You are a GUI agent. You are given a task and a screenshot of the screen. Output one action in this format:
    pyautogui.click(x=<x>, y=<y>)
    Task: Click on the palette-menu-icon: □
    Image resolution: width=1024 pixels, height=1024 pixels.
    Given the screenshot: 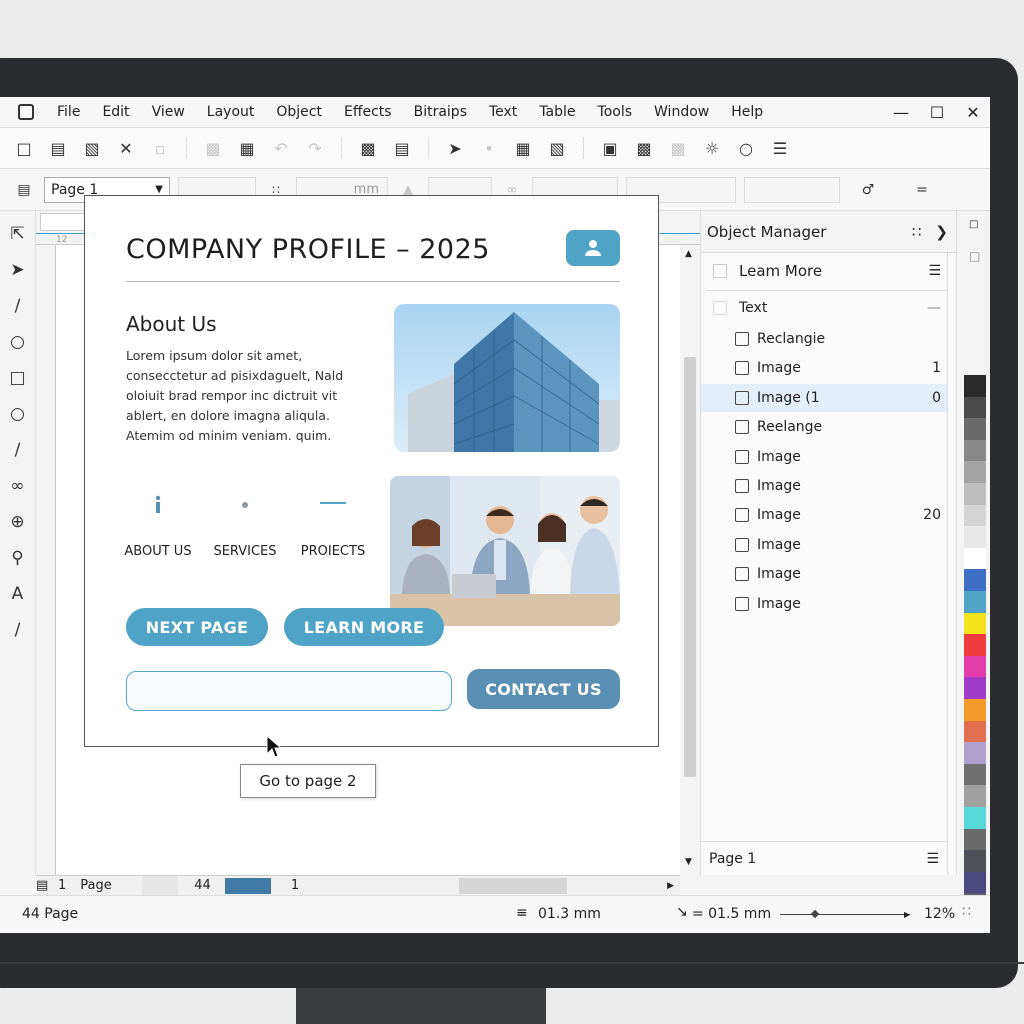 What is the action you would take?
    pyautogui.click(x=973, y=224)
    